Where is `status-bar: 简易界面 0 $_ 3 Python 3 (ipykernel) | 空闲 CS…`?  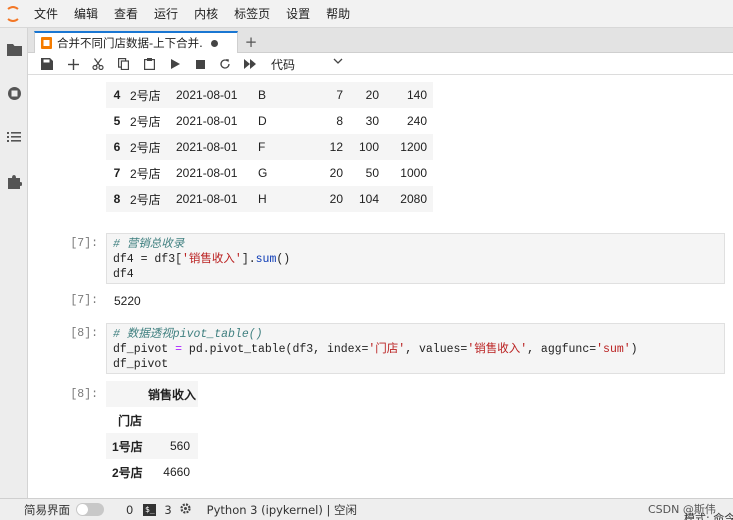
status-bar: 简易界面 0 $_ 3 Python 3 (ipykernel) | 空闲 CS… is located at coordinates (366, 509).